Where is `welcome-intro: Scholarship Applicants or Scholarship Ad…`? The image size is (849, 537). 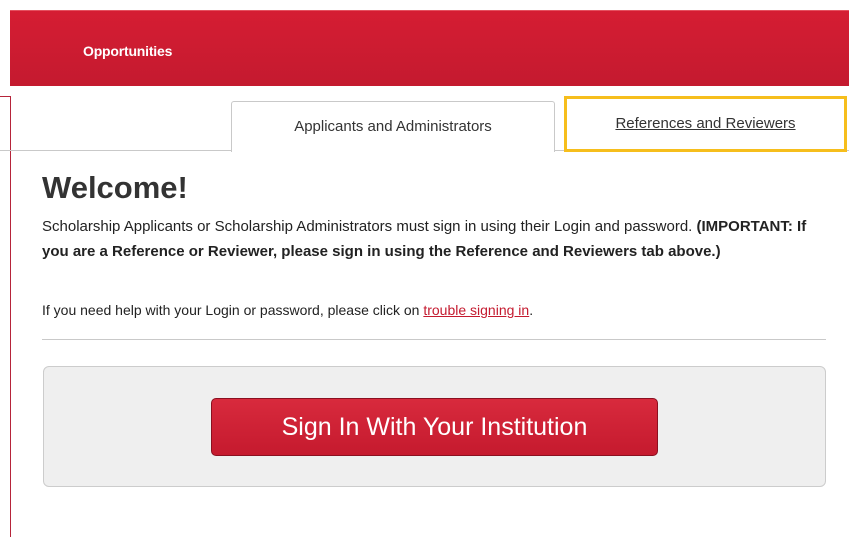
welcome-intro: Scholarship Applicants or Scholarship Ad… is located at coordinates (427, 239).